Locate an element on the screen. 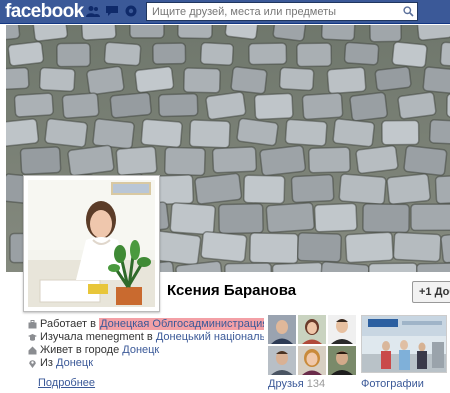 The width and height of the screenshot is (450, 393). photos-thumbnail is located at coordinates (404, 344).